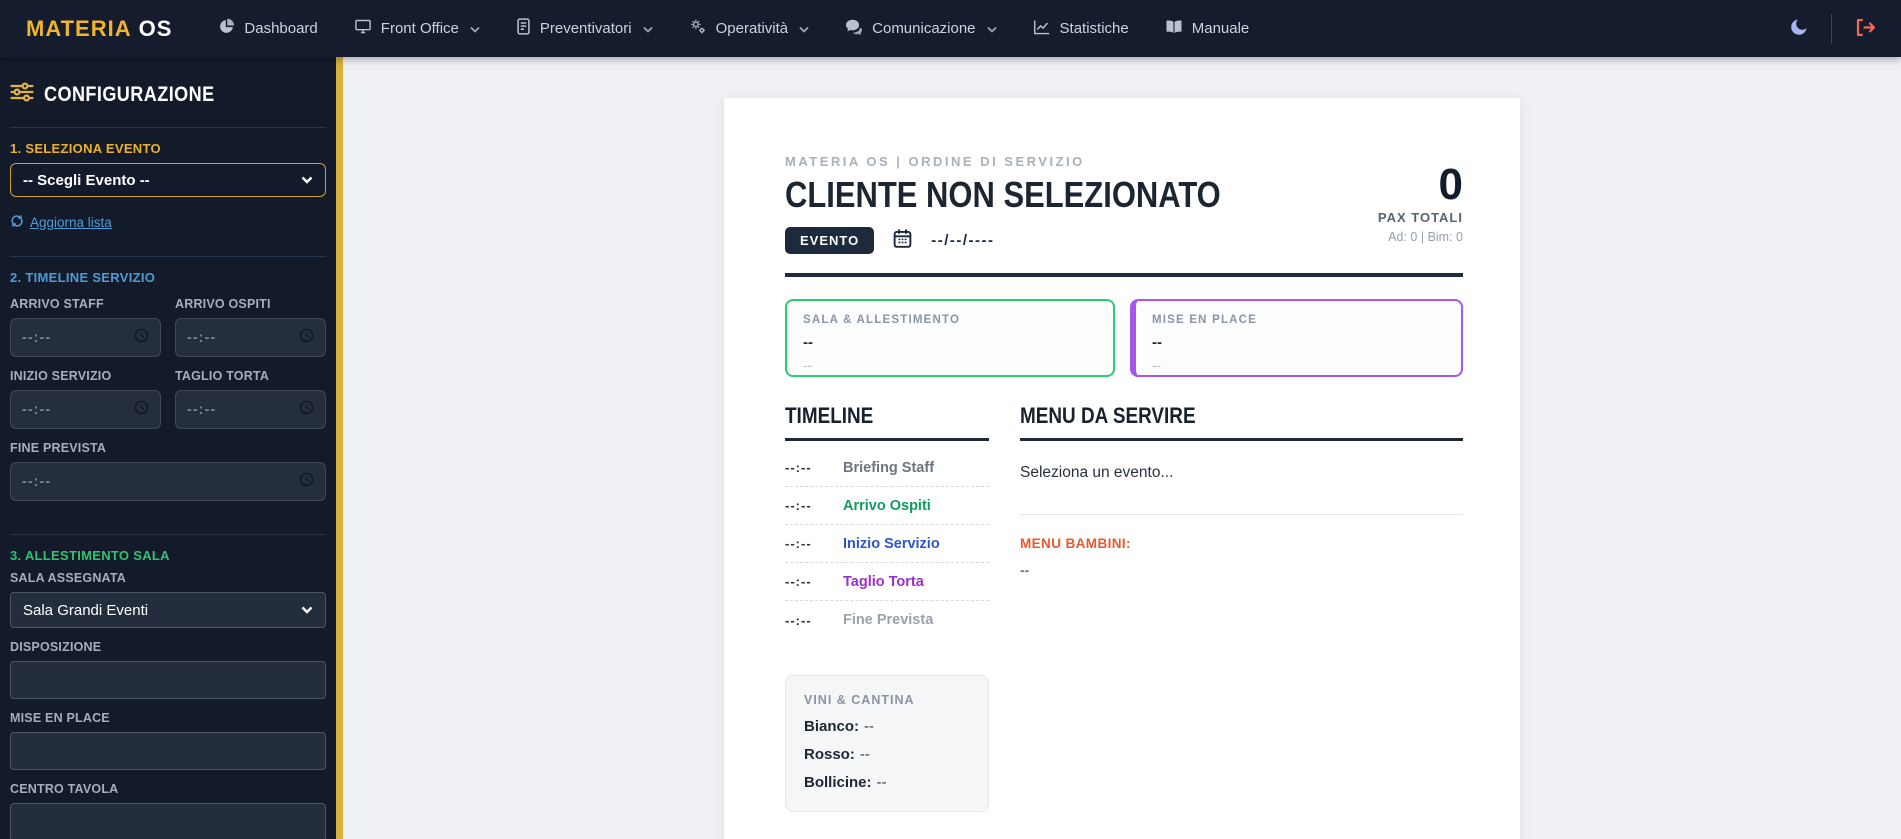  I want to click on logo-primary: MATERIA, so click(79, 28).